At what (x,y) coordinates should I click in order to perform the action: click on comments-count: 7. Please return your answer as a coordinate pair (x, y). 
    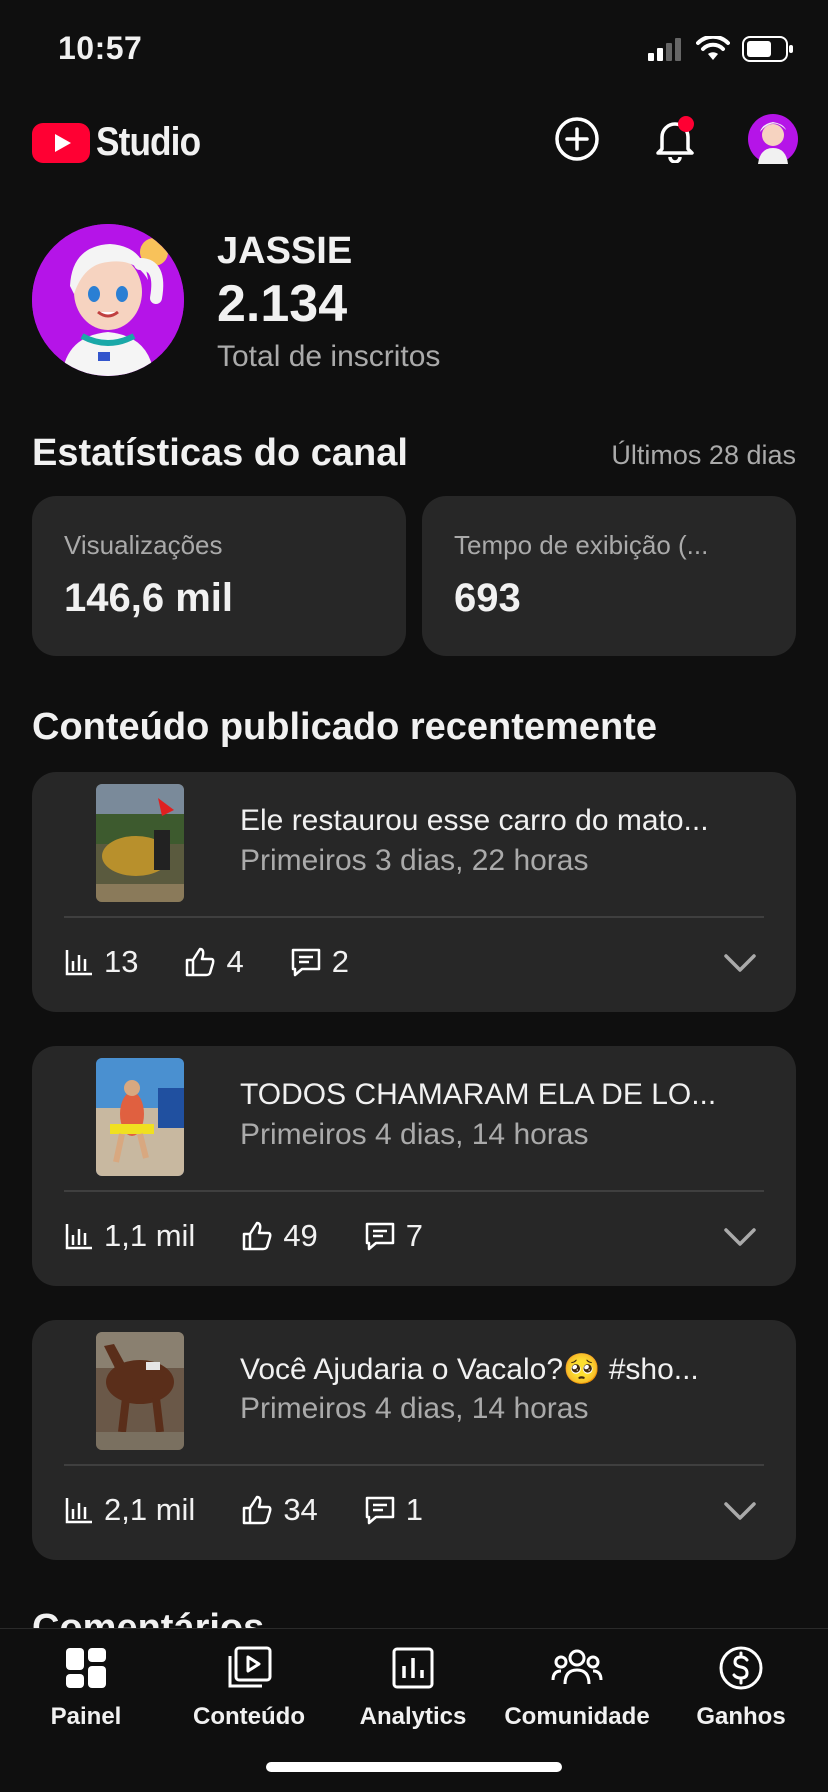
    Looking at the image, I should click on (414, 1235).